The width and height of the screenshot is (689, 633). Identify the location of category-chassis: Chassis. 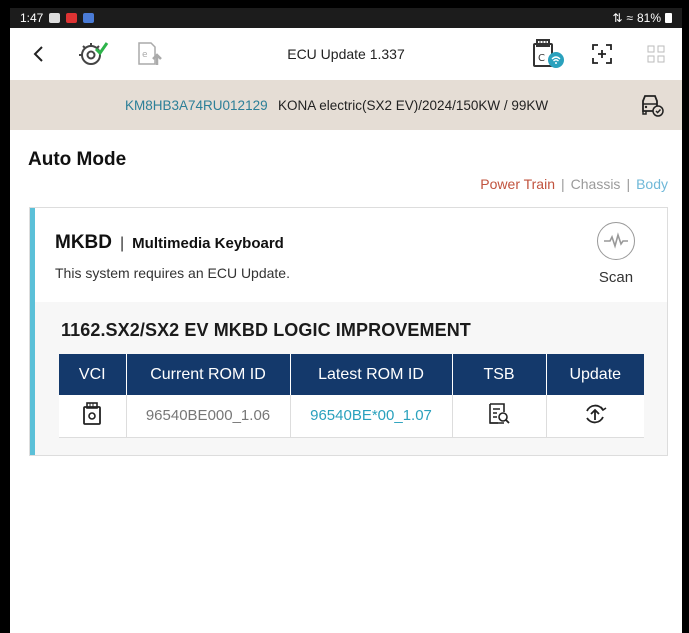
(596, 184).